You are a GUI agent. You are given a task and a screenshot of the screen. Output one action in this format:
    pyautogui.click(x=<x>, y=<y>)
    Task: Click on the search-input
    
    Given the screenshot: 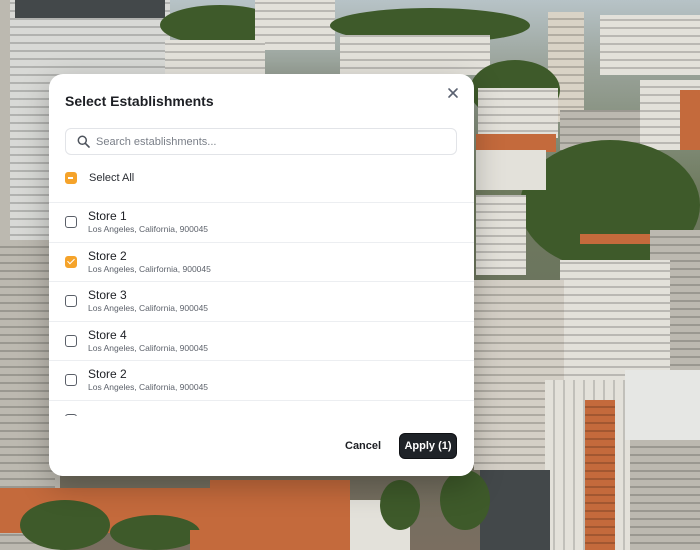 What is the action you would take?
    pyautogui.click(x=271, y=141)
    